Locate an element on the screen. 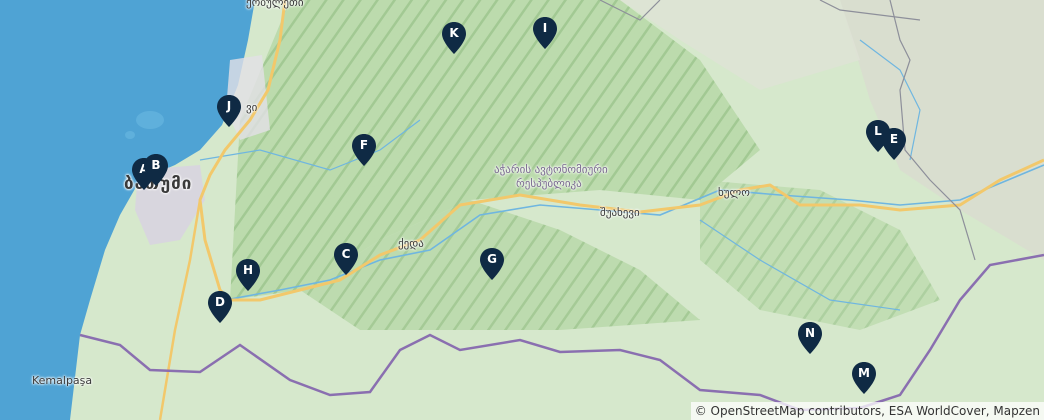 The height and width of the screenshot is (420, 1044). map-marker-b: B is located at coordinates (156, 170).